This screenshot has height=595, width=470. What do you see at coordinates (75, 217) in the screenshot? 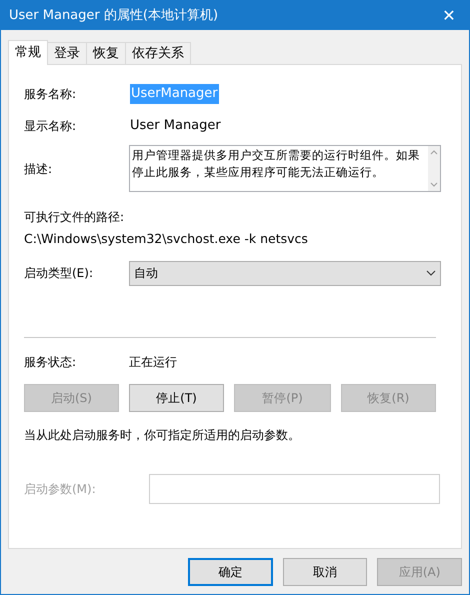
I see `field-label: 可执行文件的路径:` at bounding box center [75, 217].